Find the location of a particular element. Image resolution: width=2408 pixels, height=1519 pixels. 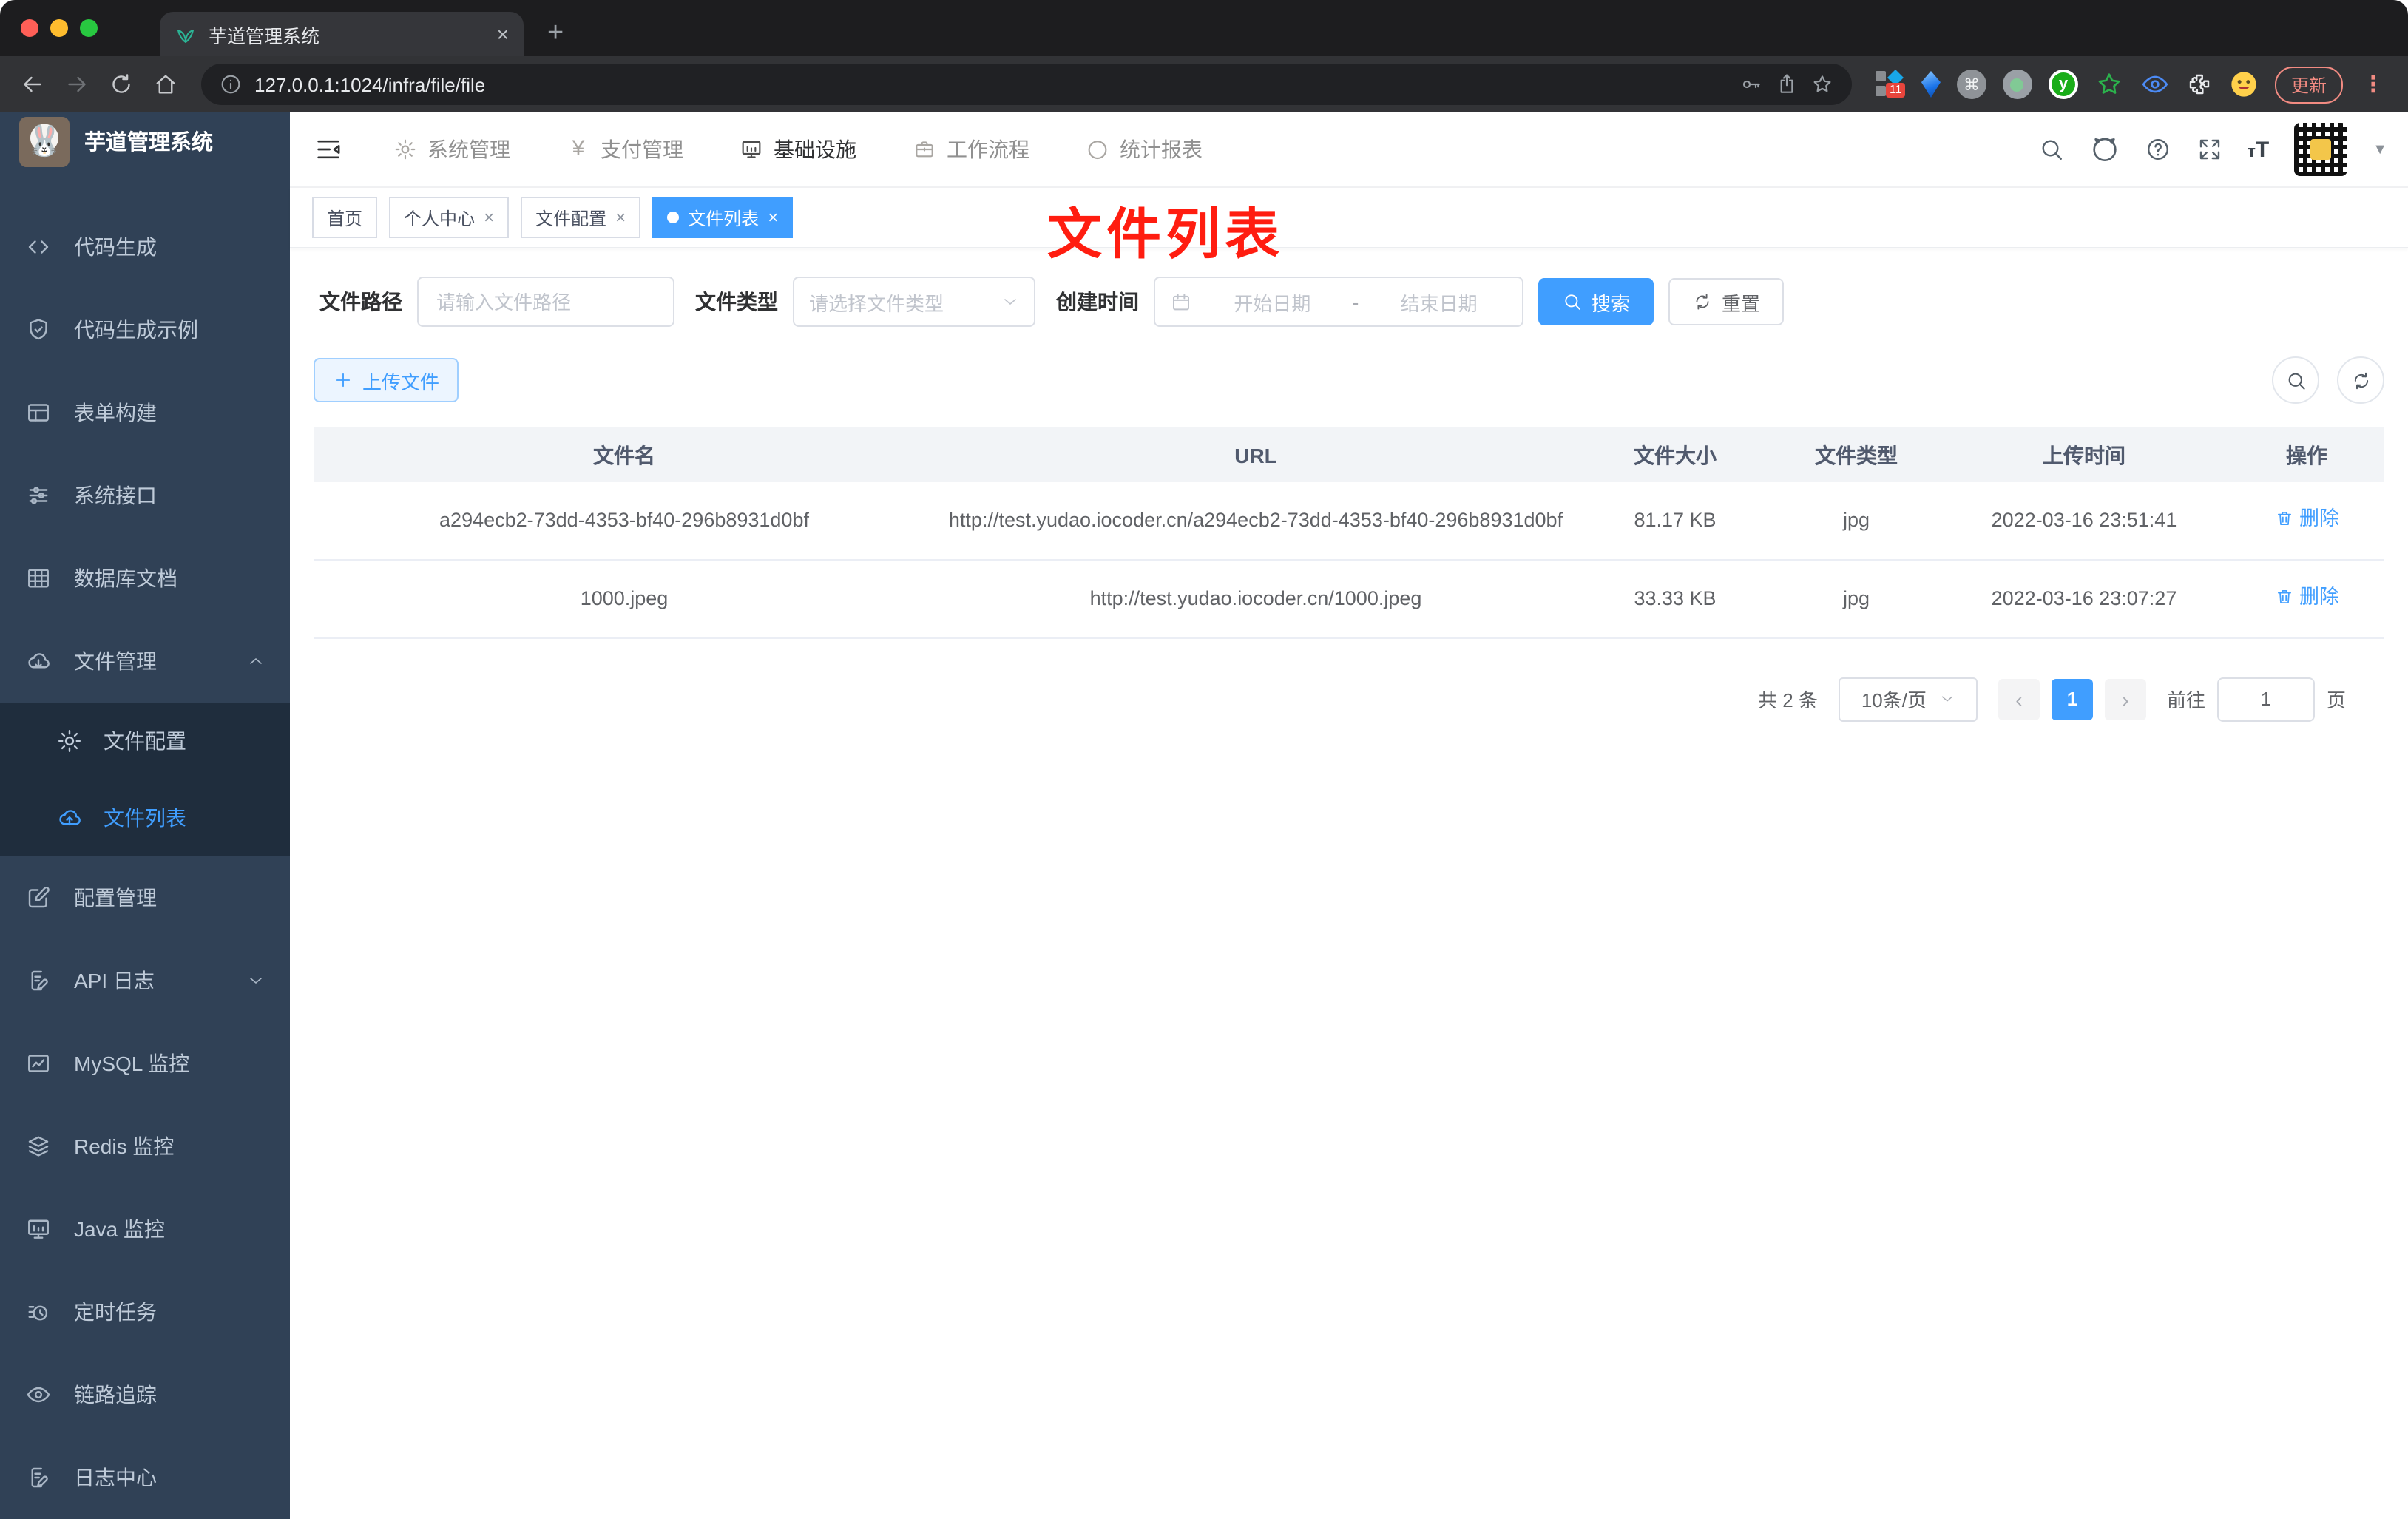

puzzle-icon is located at coordinates (2199, 84).